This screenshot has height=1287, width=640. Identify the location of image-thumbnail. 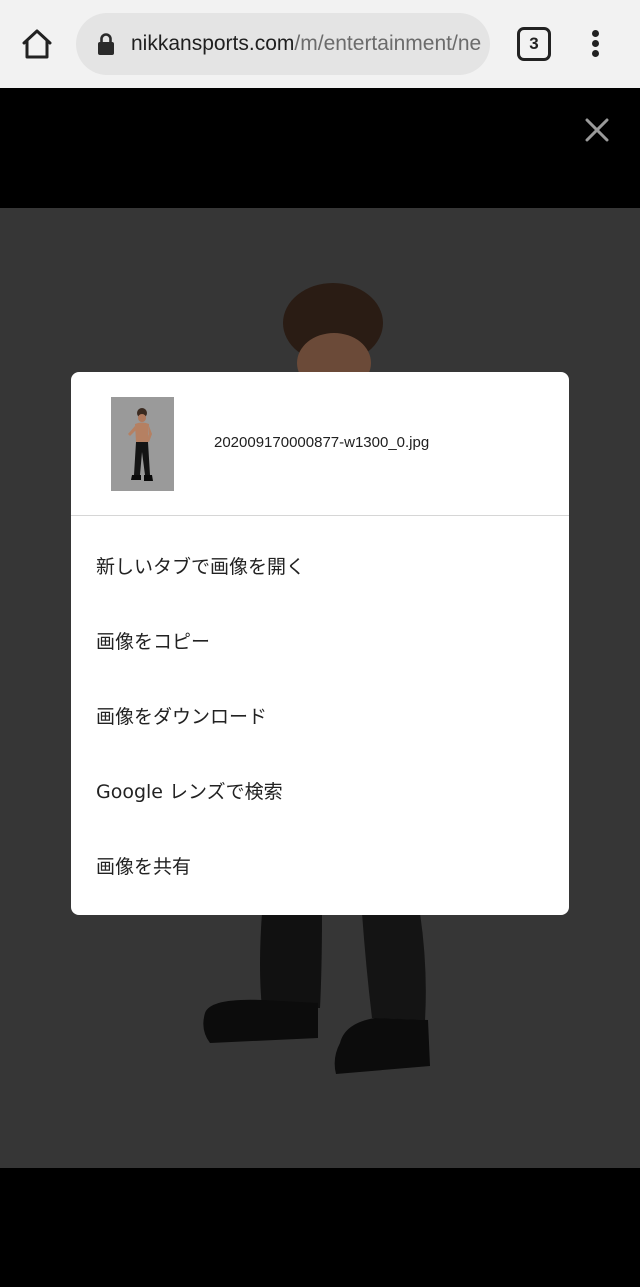
(142, 444).